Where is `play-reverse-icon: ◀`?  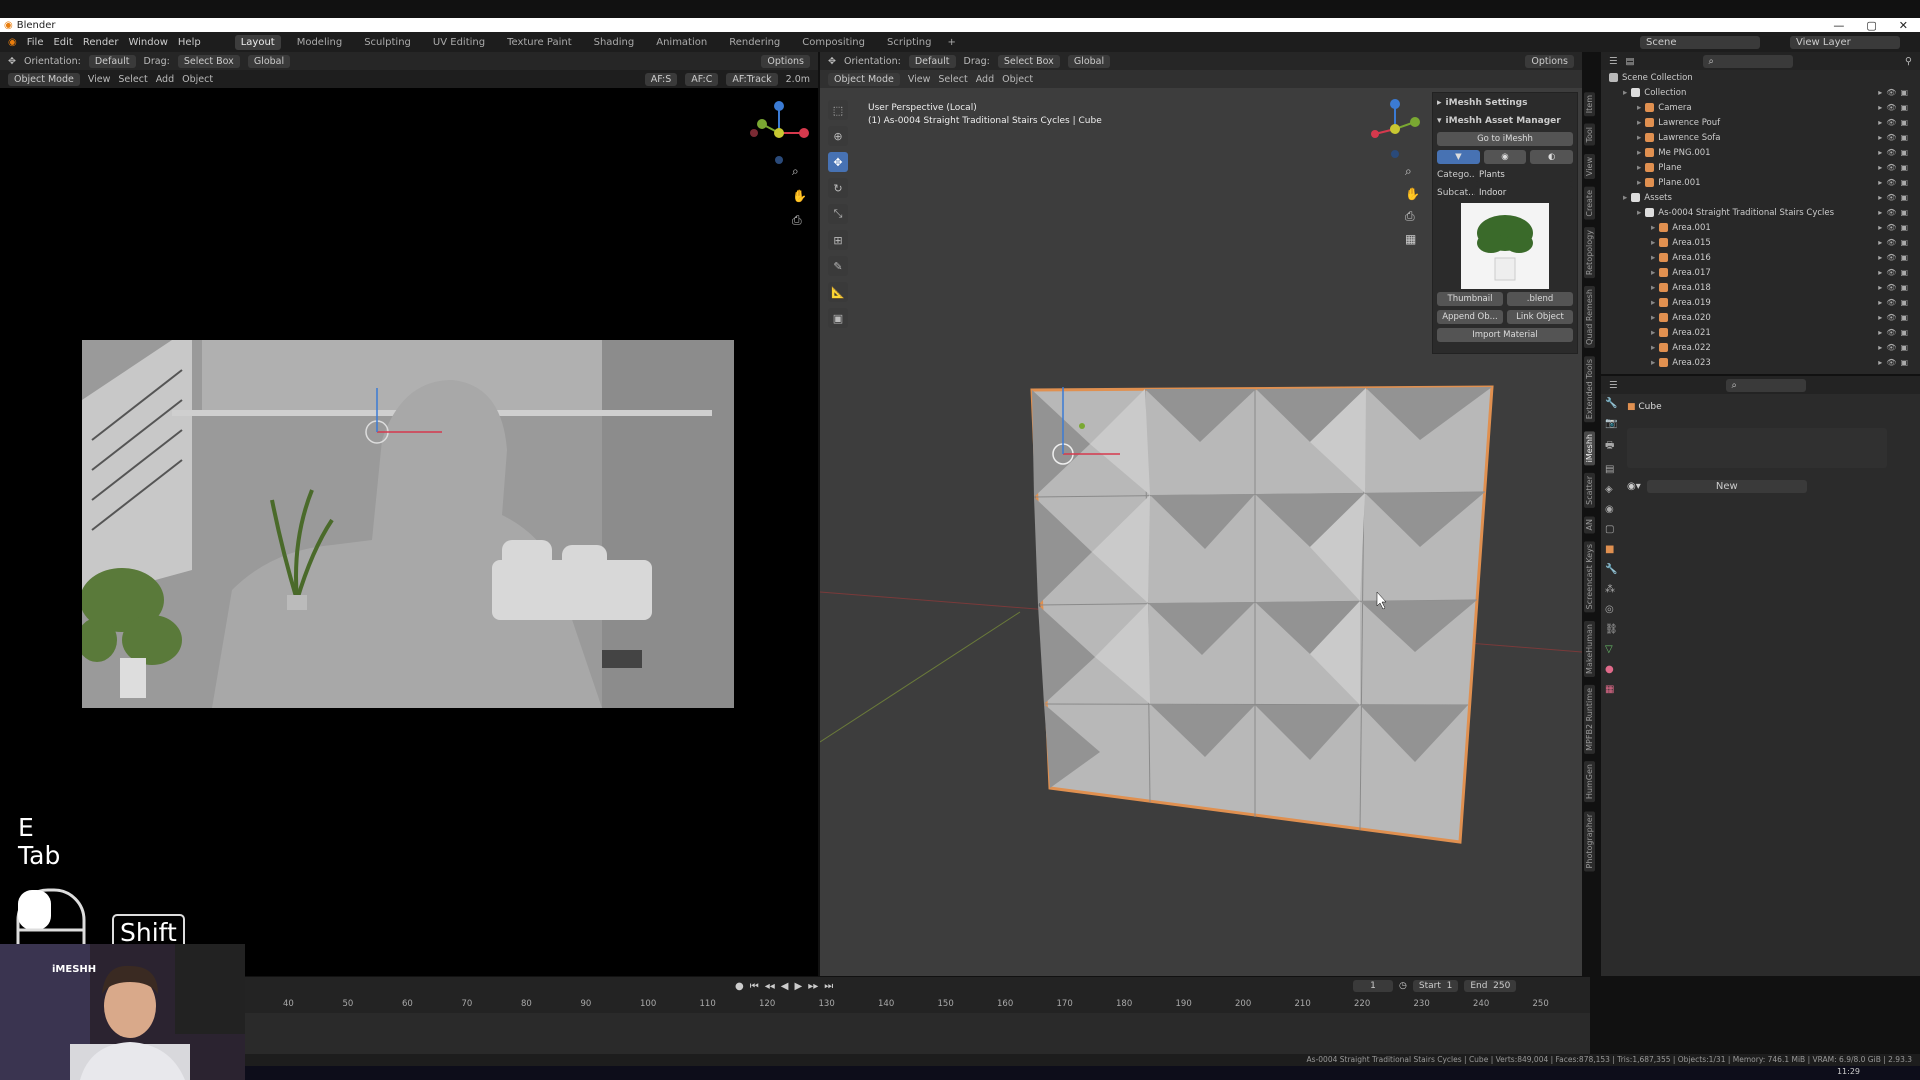 play-reverse-icon: ◀ is located at coordinates (785, 986).